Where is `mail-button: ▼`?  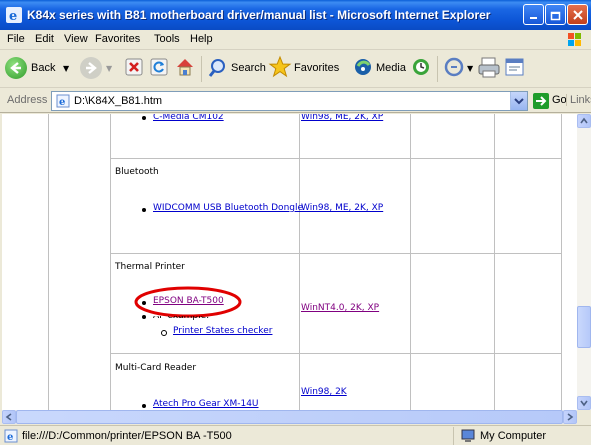 mail-button: ▼ is located at coordinates (459, 69).